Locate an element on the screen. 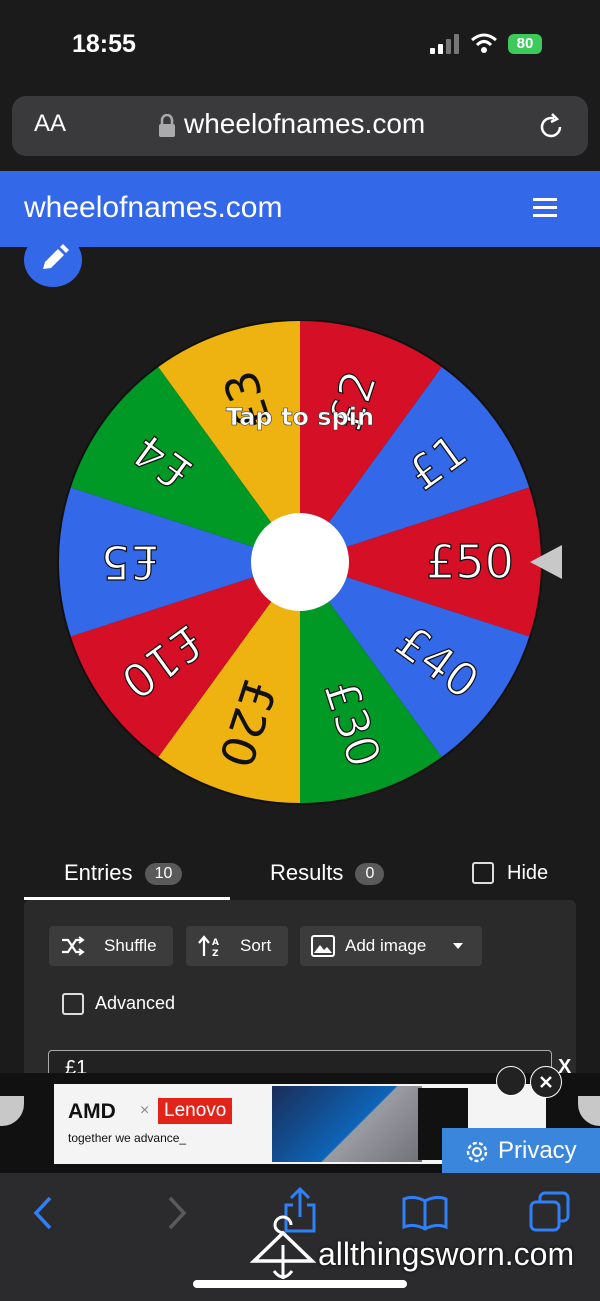  results-count-badge: 0 is located at coordinates (370, 874).